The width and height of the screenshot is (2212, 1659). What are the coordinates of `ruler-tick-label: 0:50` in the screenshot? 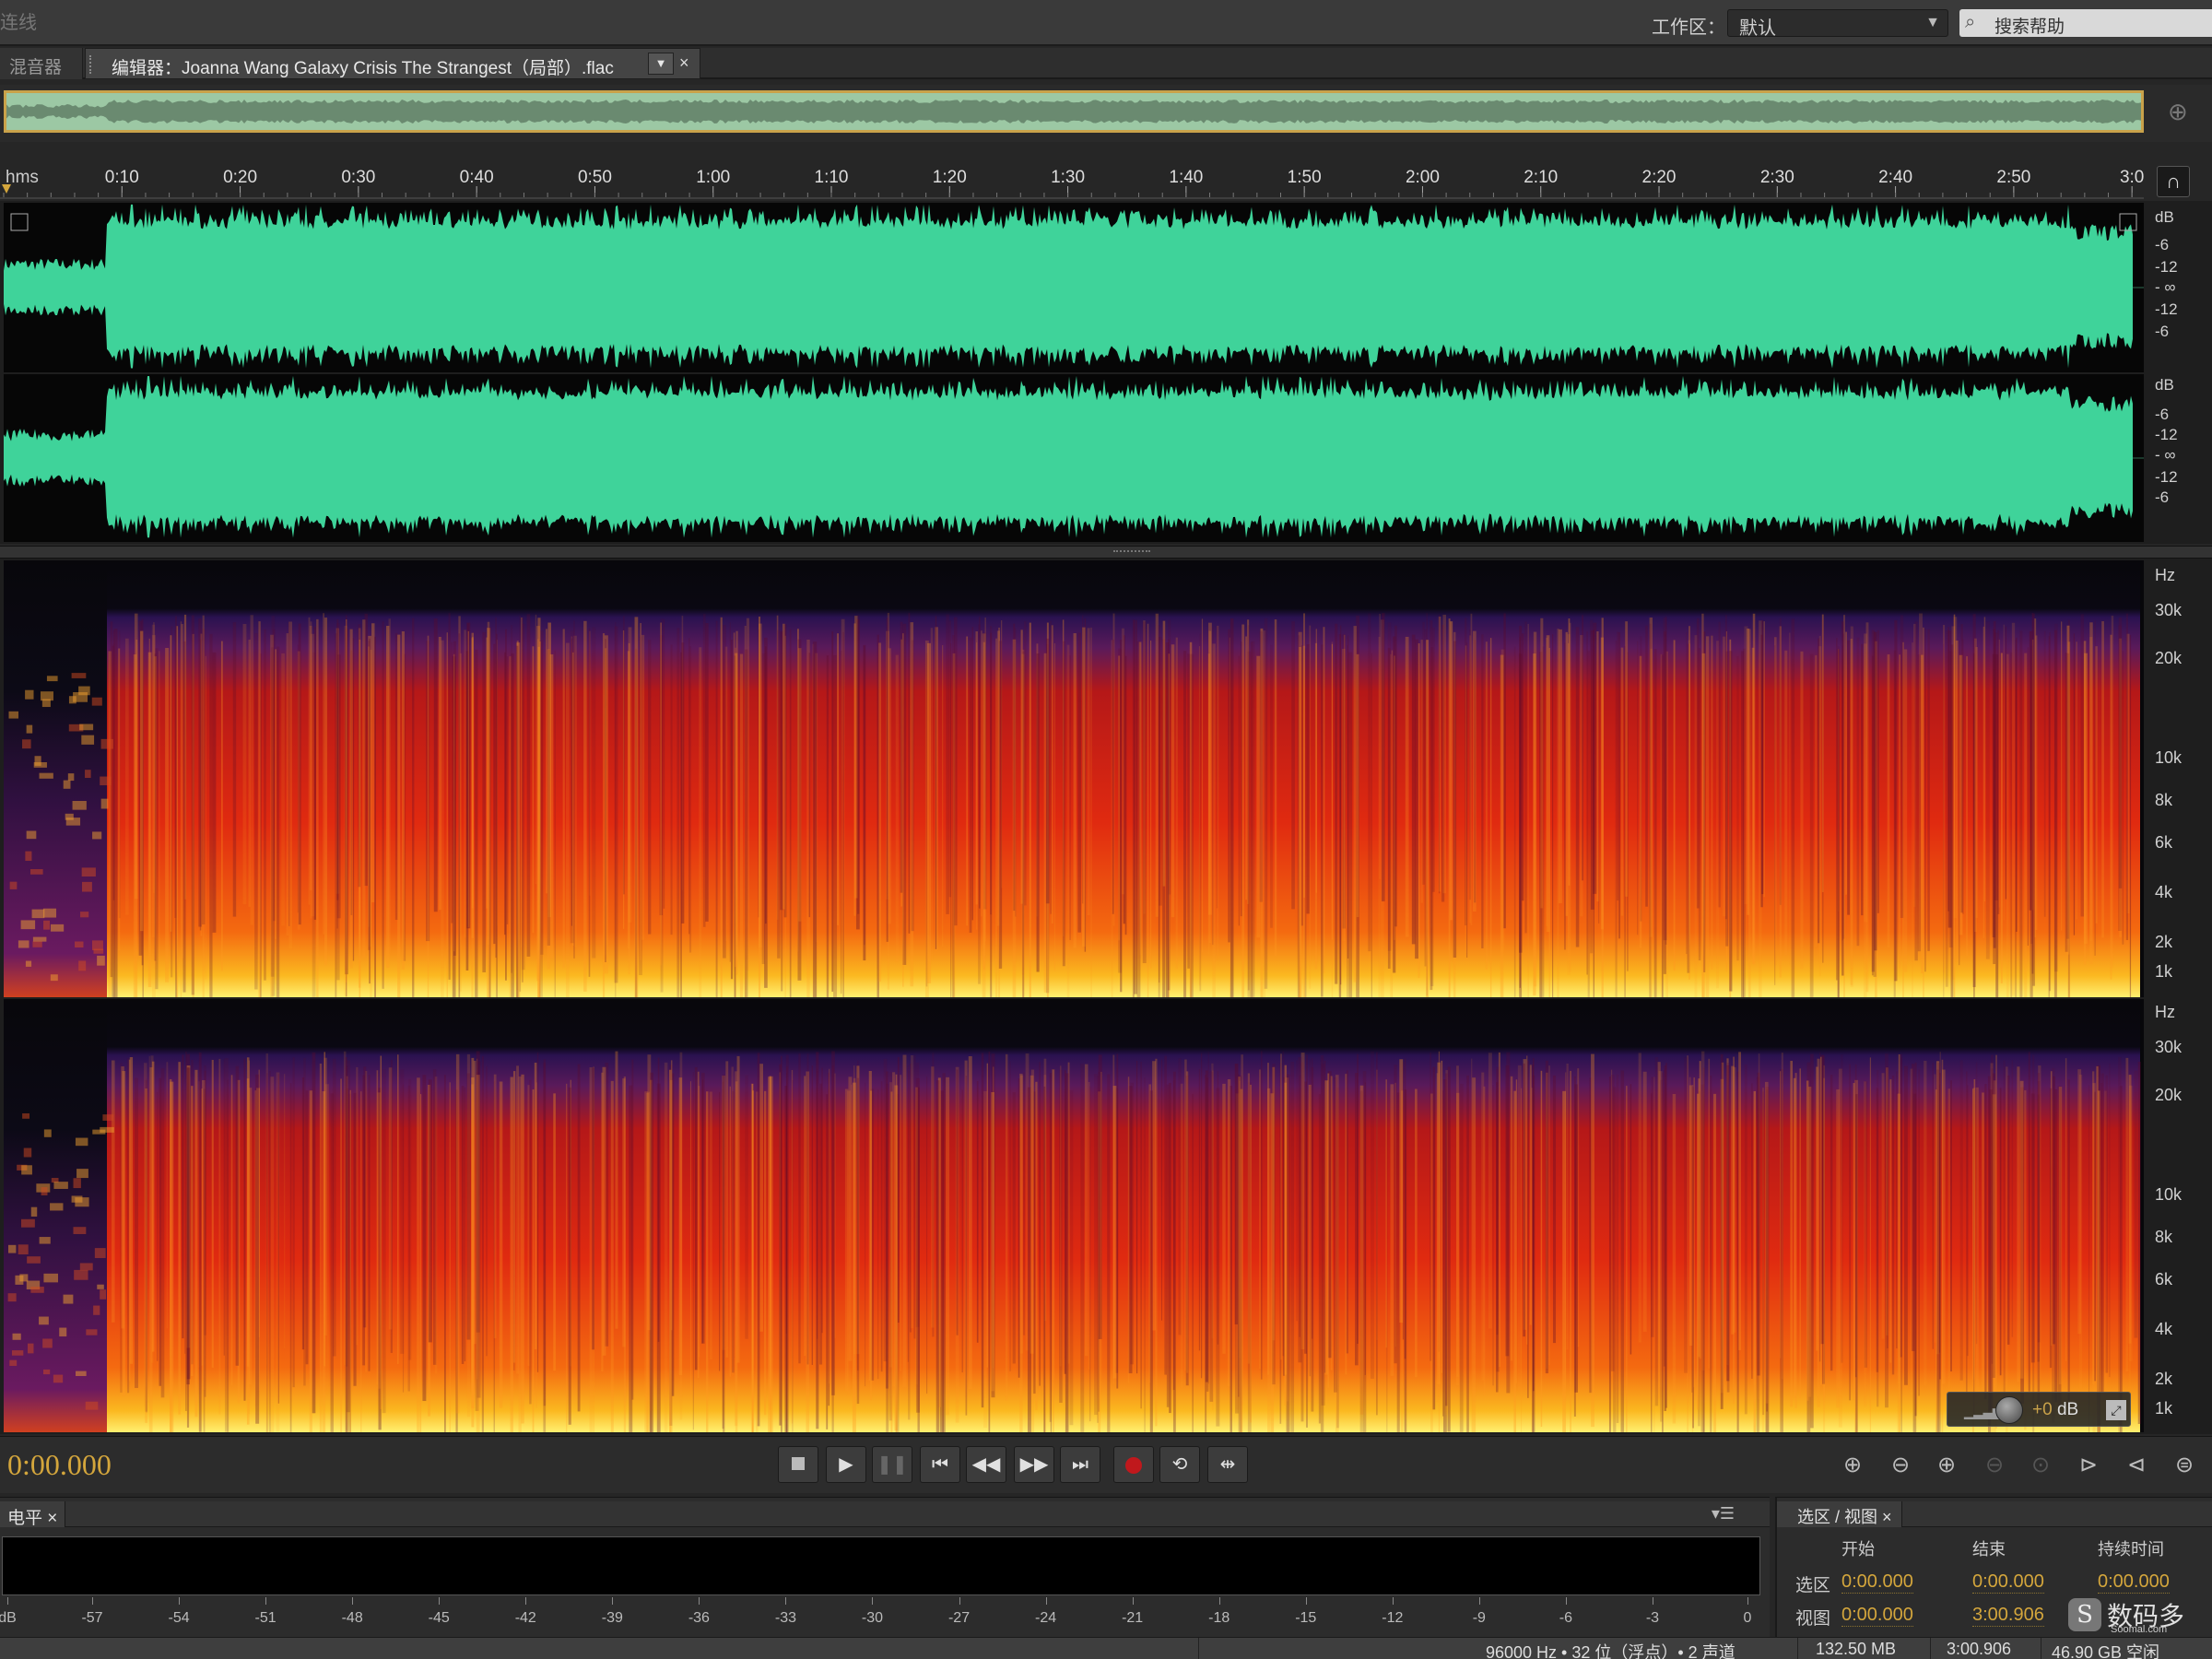 It's located at (595, 177).